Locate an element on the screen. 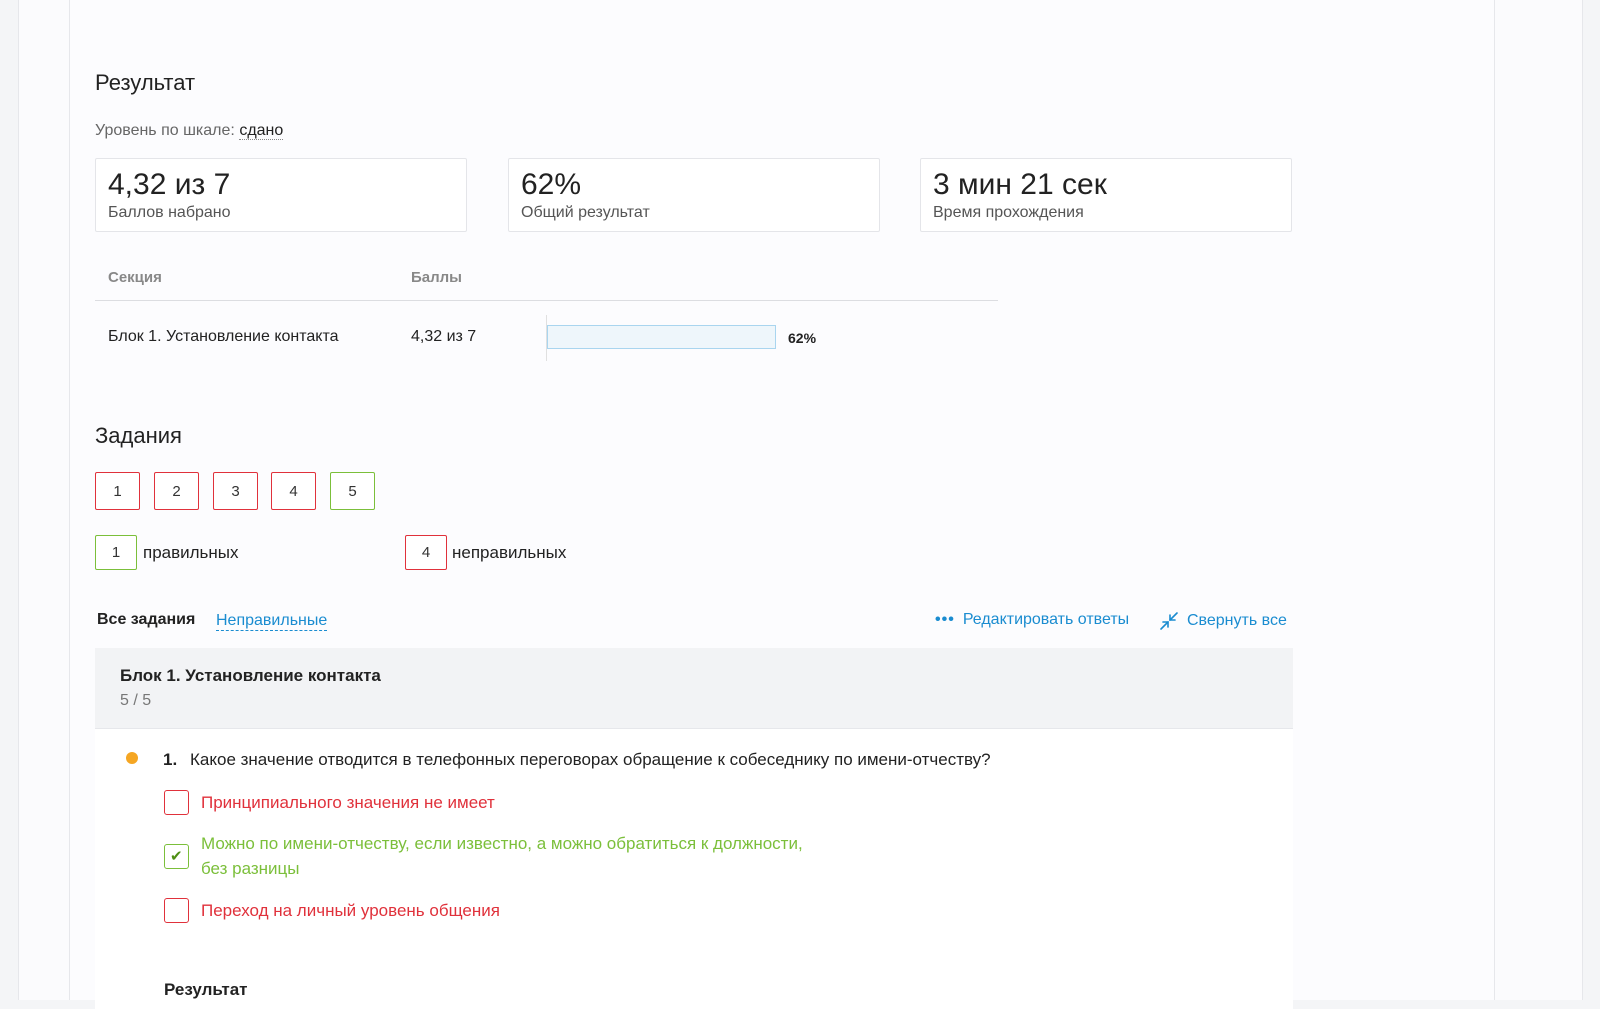 The height and width of the screenshot is (1009, 1600). wrong-label: неправильных is located at coordinates (509, 552).